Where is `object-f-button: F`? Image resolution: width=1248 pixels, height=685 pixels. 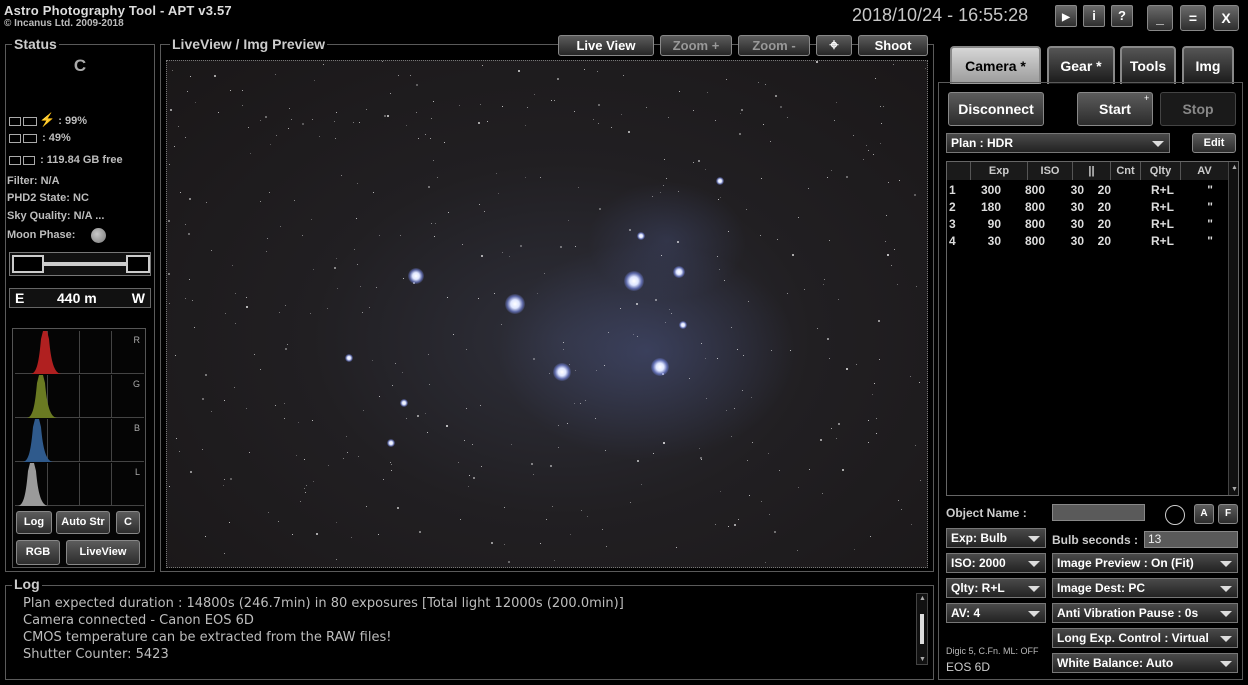 object-f-button: F is located at coordinates (1228, 514).